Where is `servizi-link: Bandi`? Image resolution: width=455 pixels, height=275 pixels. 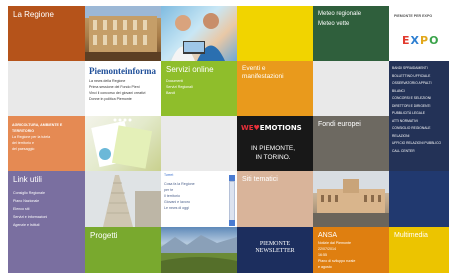 servizi-link: Bandi is located at coordinates (179, 93).